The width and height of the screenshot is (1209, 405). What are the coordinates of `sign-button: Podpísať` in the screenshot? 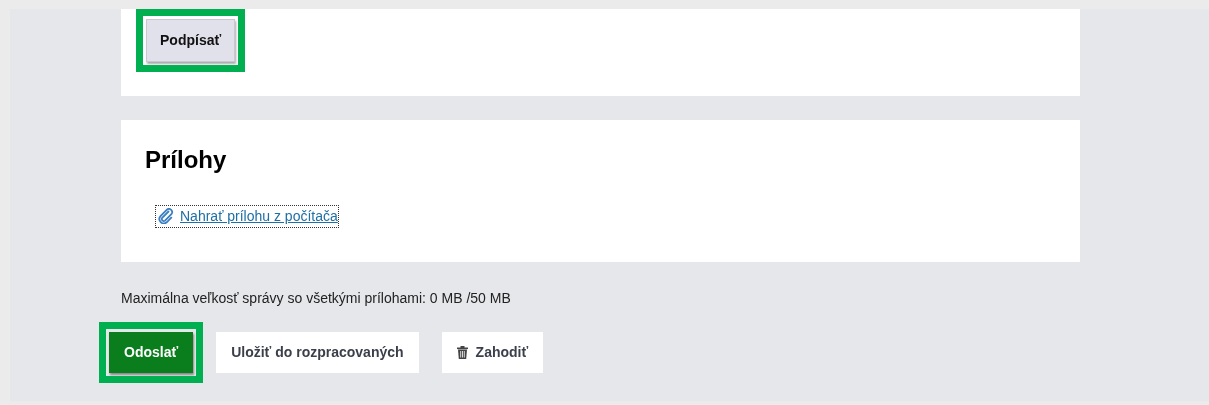 It's located at (191, 40).